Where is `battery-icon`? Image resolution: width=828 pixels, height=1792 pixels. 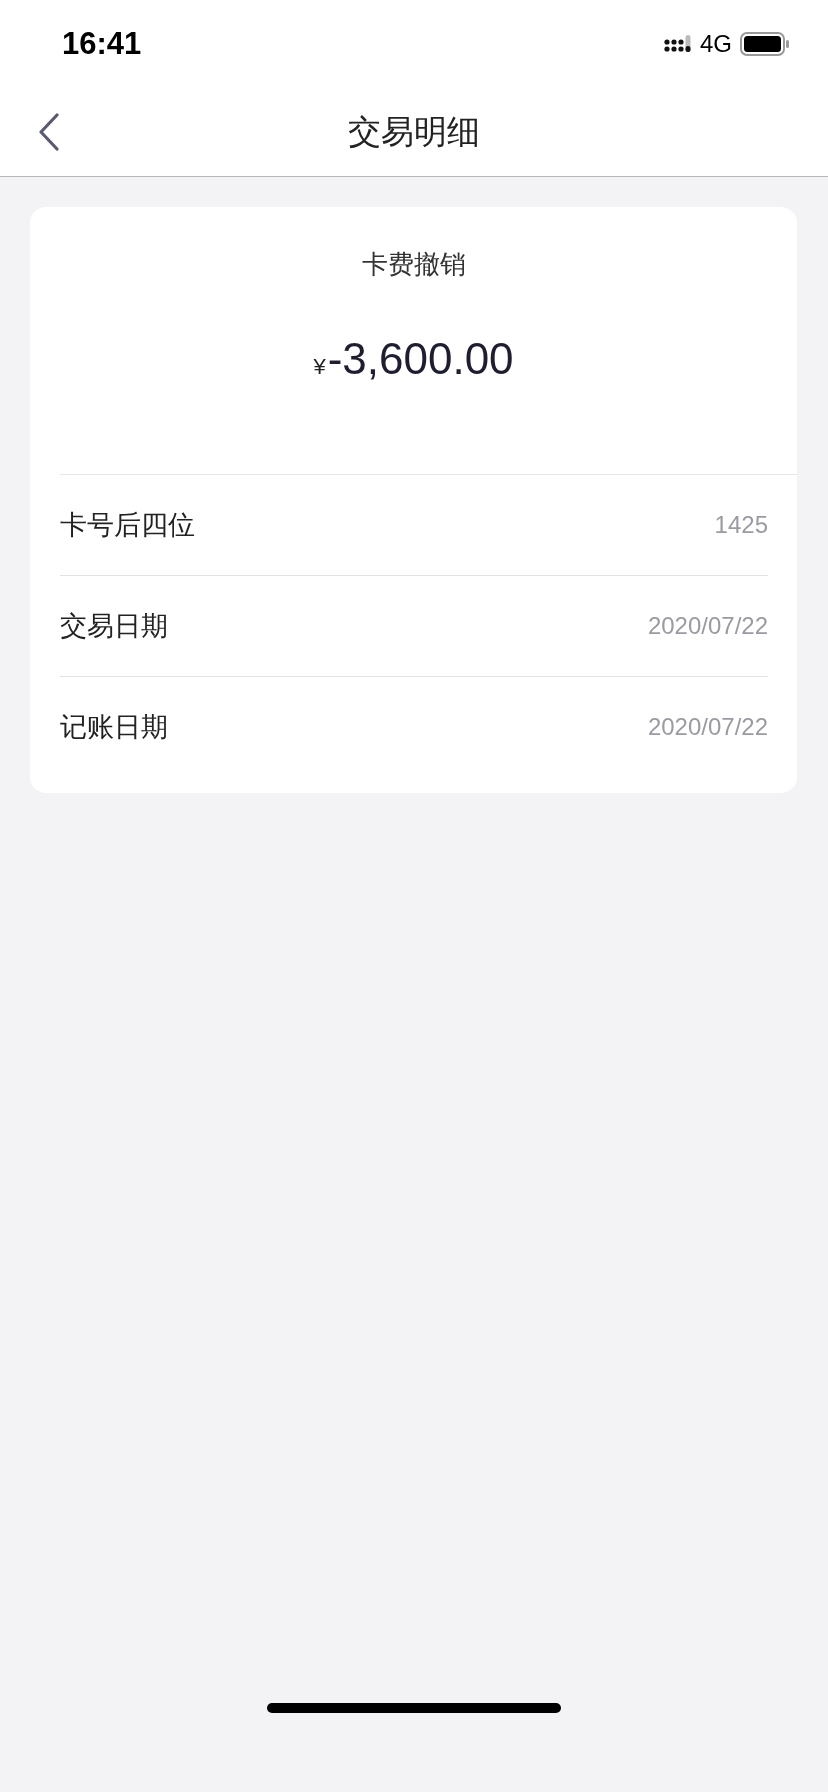 battery-icon is located at coordinates (765, 44).